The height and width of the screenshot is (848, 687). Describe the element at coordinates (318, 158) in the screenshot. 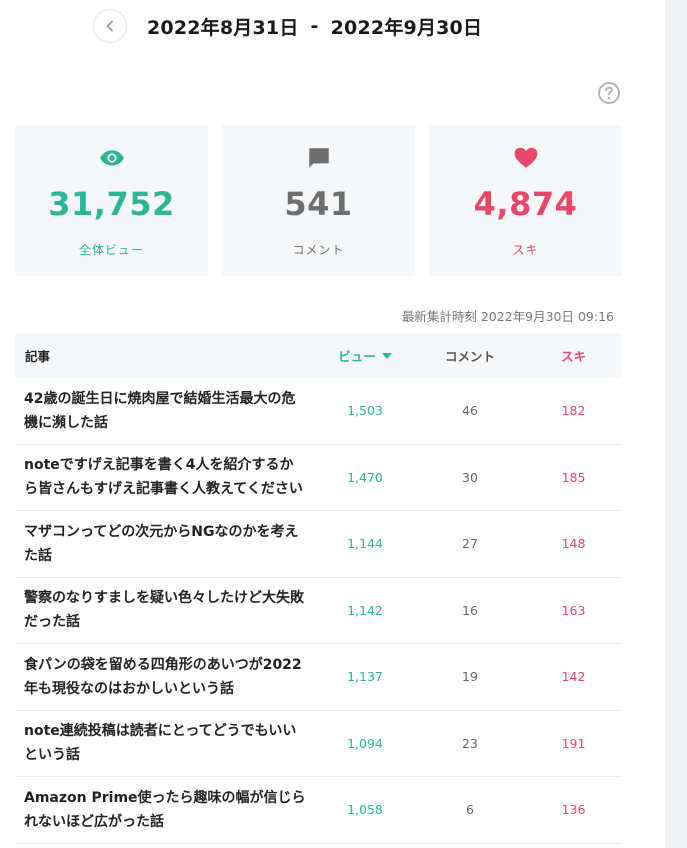

I see `comment-icon` at that location.